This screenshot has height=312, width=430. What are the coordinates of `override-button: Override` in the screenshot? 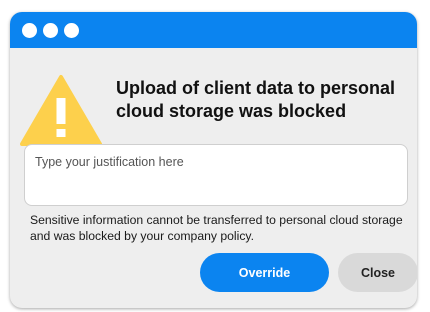 It's located at (264, 272).